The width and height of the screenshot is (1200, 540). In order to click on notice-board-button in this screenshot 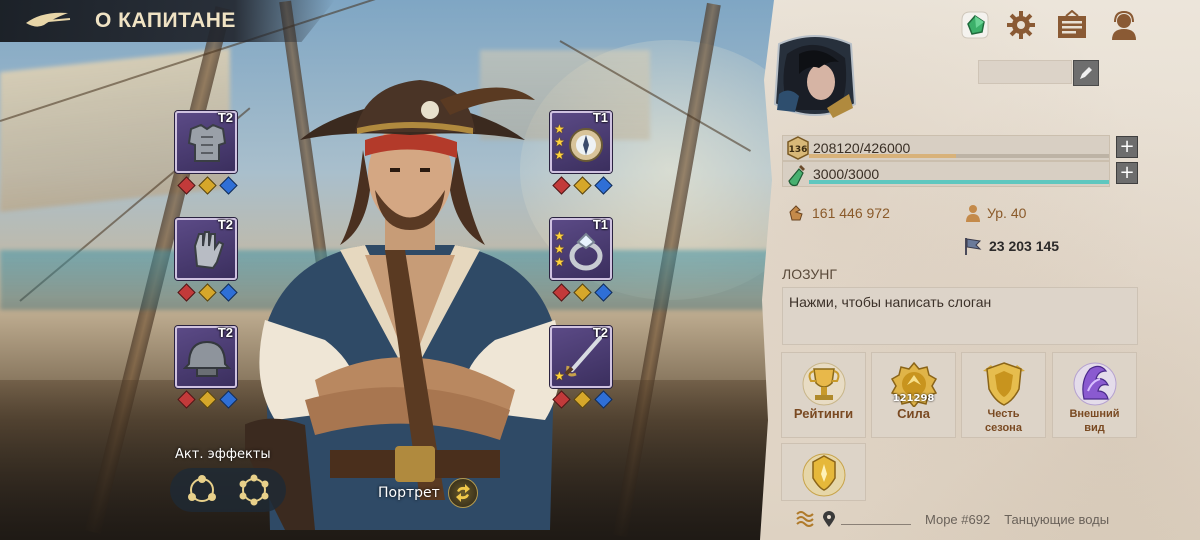, I will do `click(1072, 25)`.